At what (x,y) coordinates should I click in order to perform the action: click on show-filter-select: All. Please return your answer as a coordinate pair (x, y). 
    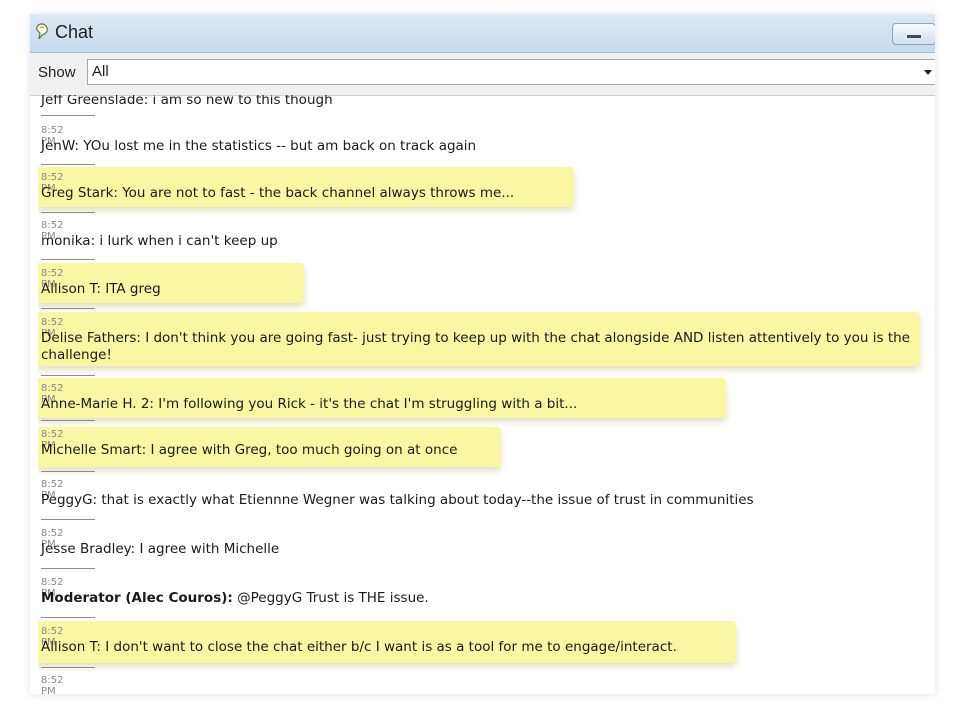
    Looking at the image, I should click on (511, 72).